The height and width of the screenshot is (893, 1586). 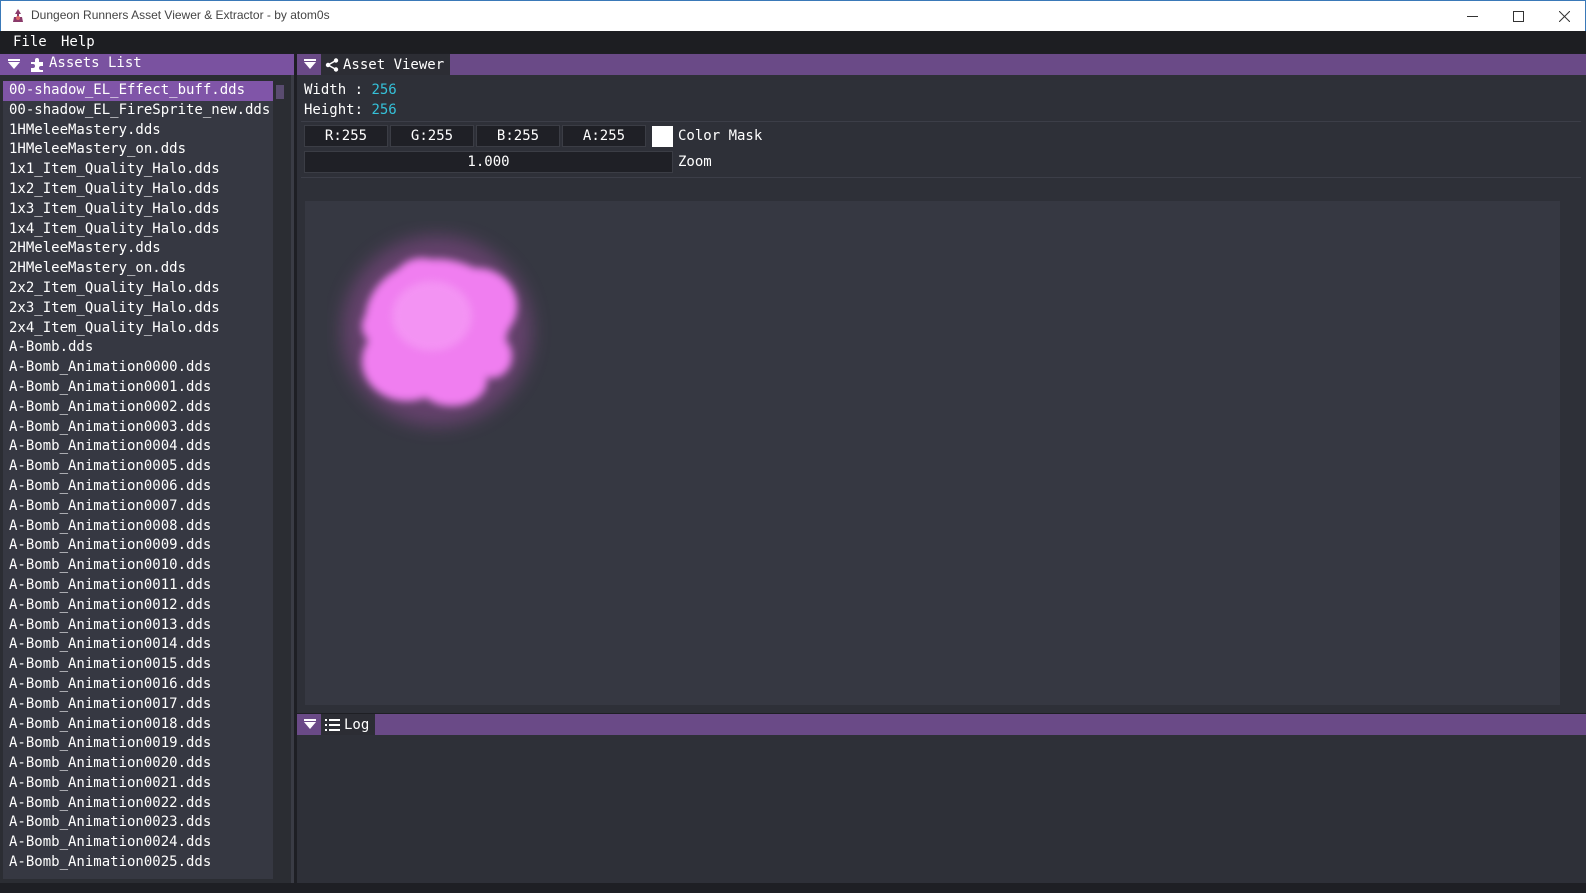 What do you see at coordinates (138, 665) in the screenshot?
I see `asset-list-item: A-Bomb_Animation0015.dds` at bounding box center [138, 665].